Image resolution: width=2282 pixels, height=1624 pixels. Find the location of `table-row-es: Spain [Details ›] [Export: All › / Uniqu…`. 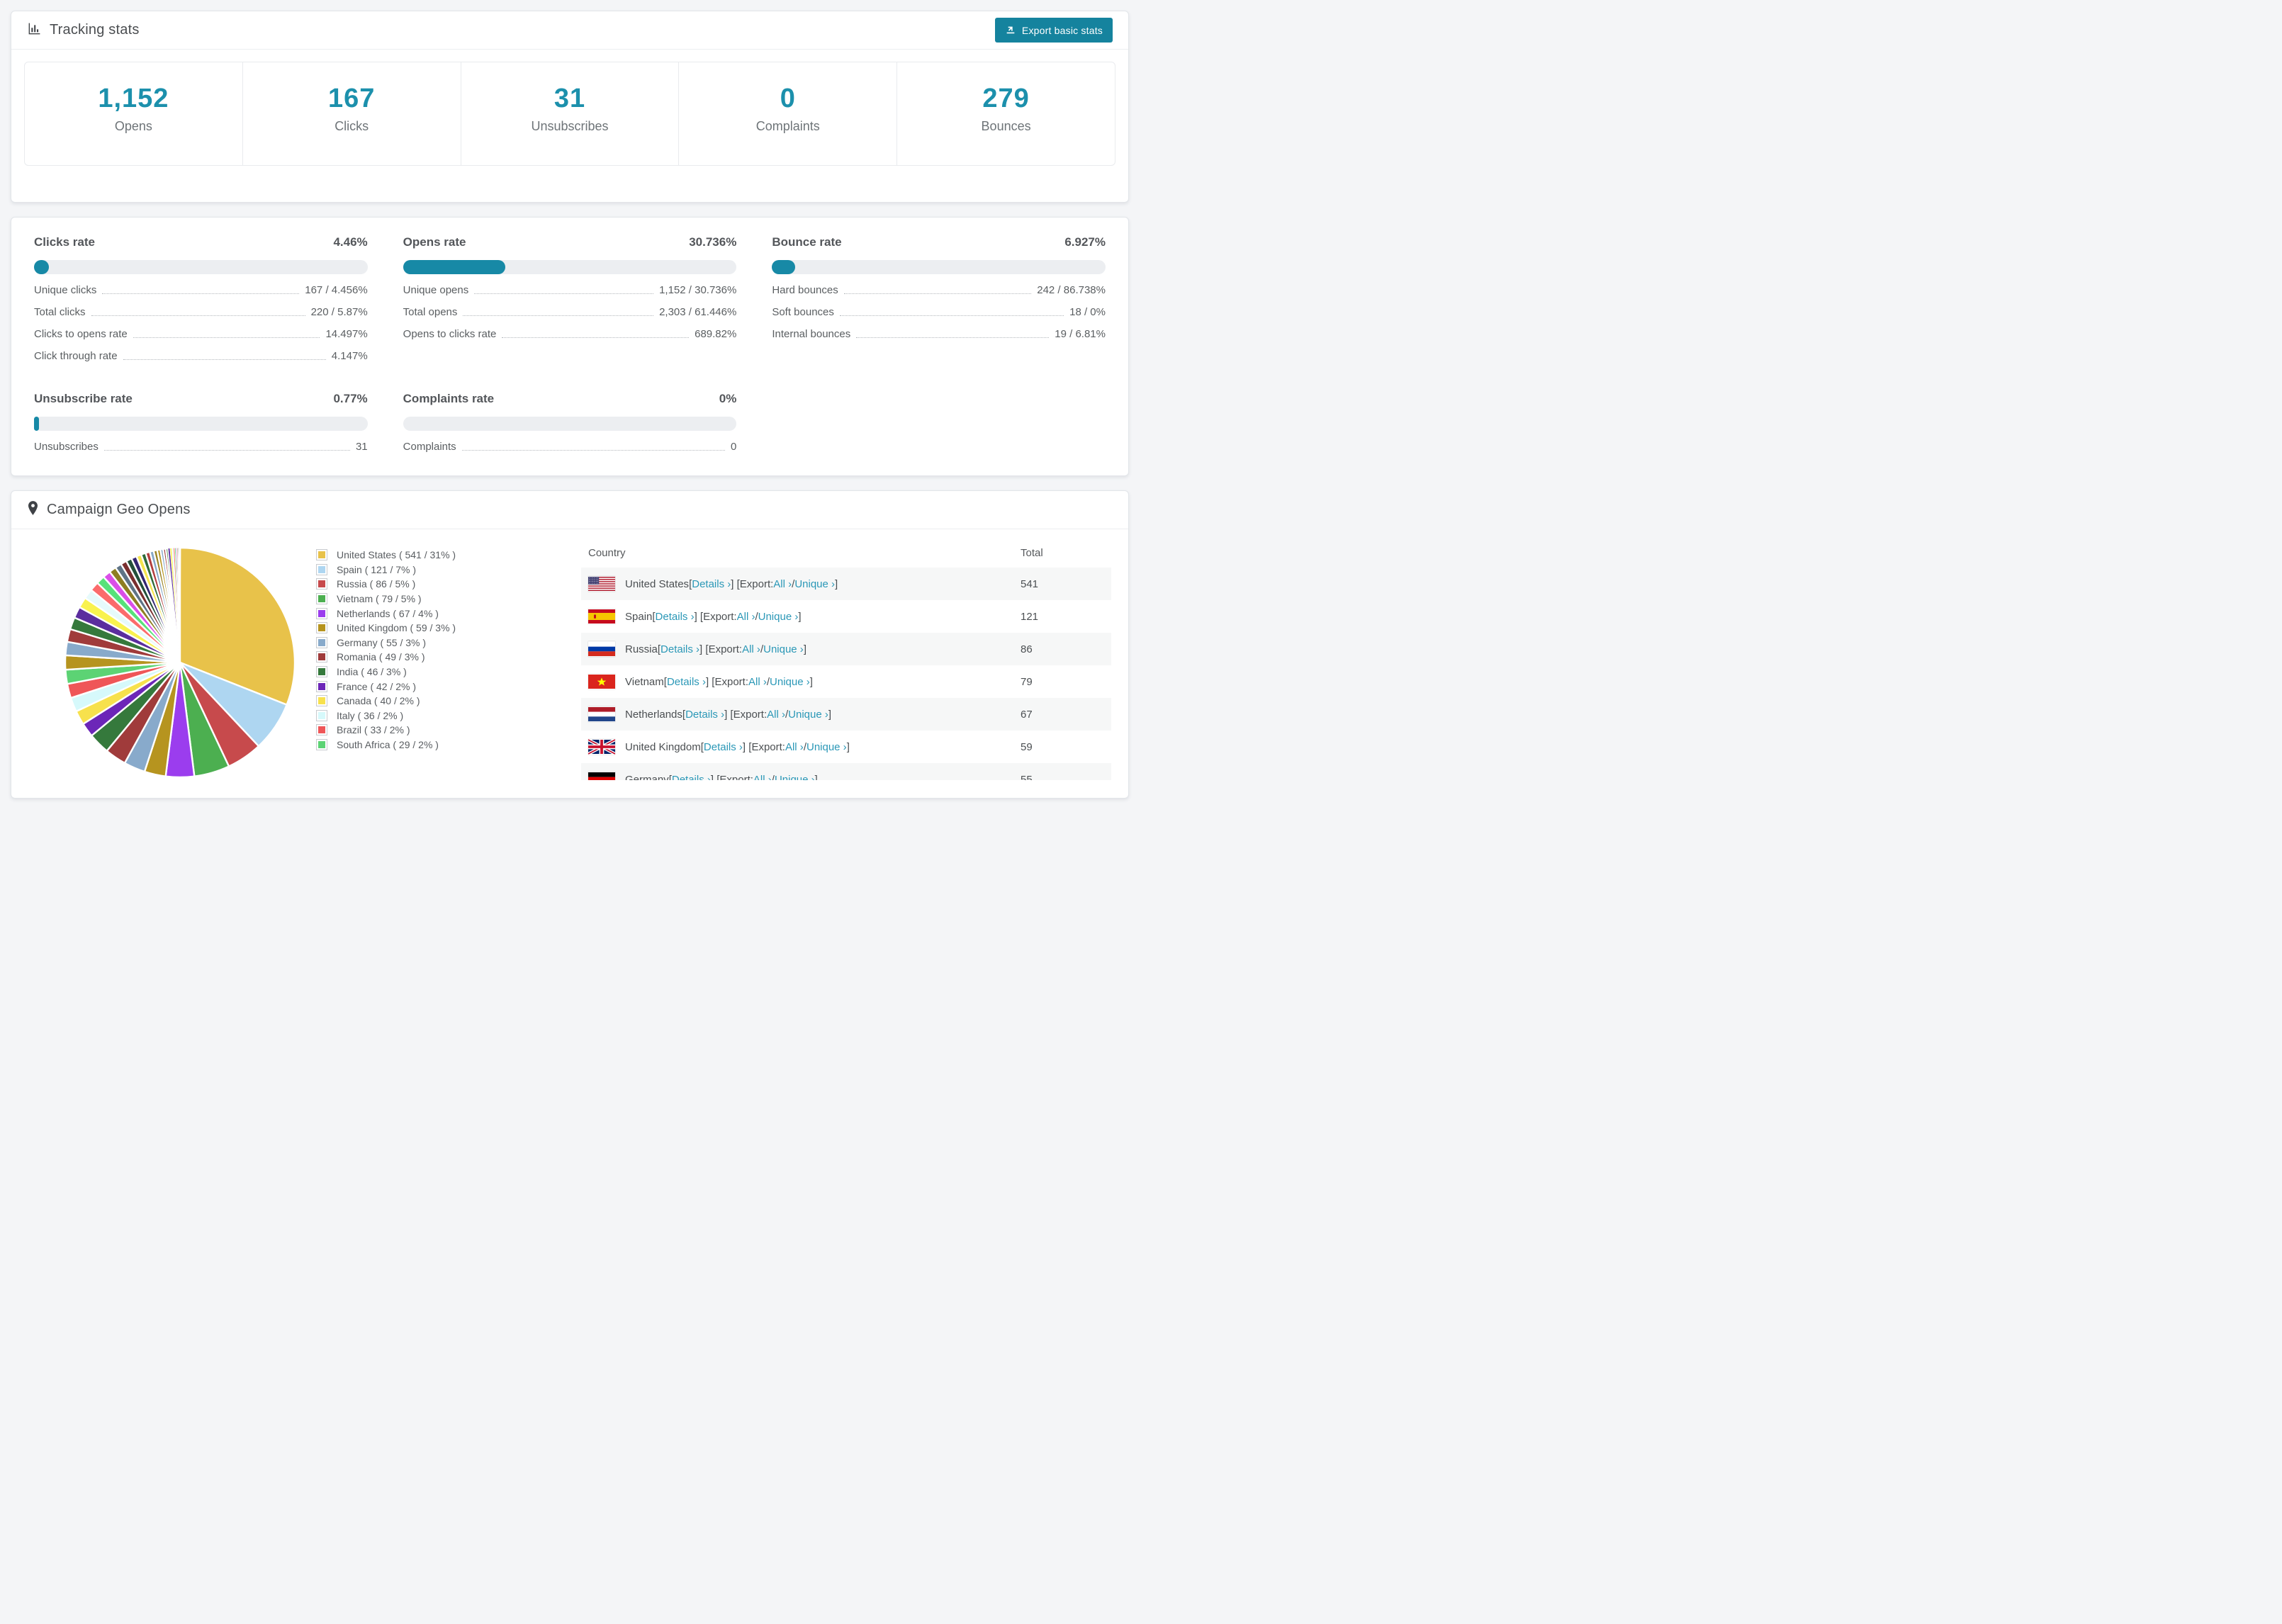

table-row-es: Spain [Details ›] [Export: All › / Uniqu… is located at coordinates (846, 617).